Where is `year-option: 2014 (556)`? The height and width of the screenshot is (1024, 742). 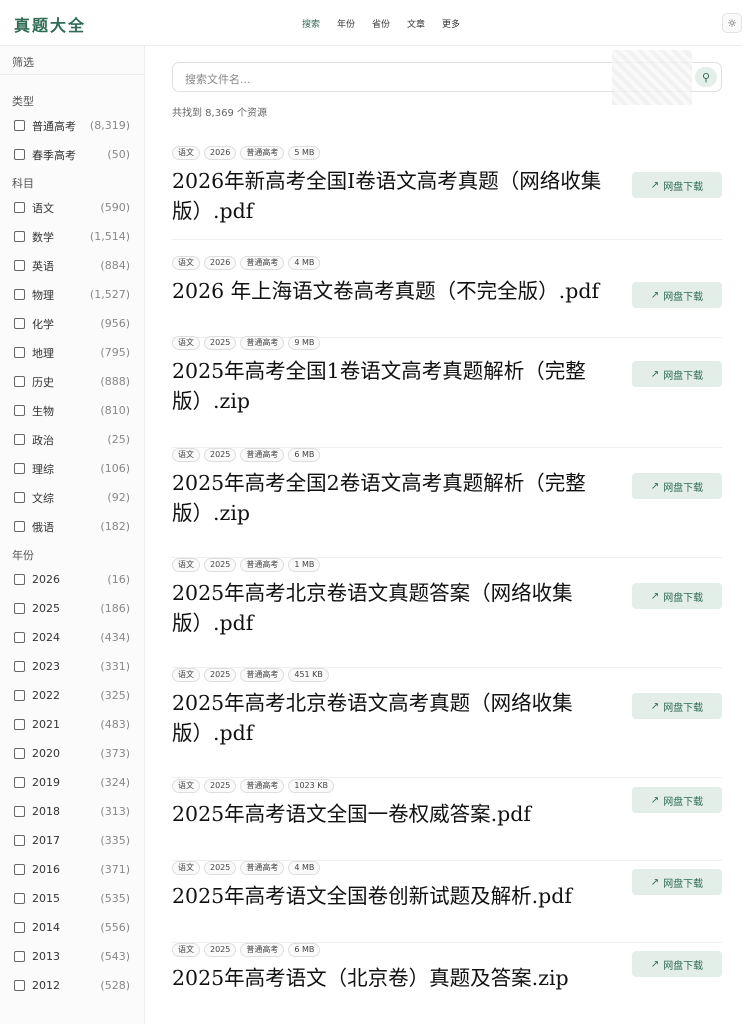 year-option: 2014 (556) is located at coordinates (72, 927).